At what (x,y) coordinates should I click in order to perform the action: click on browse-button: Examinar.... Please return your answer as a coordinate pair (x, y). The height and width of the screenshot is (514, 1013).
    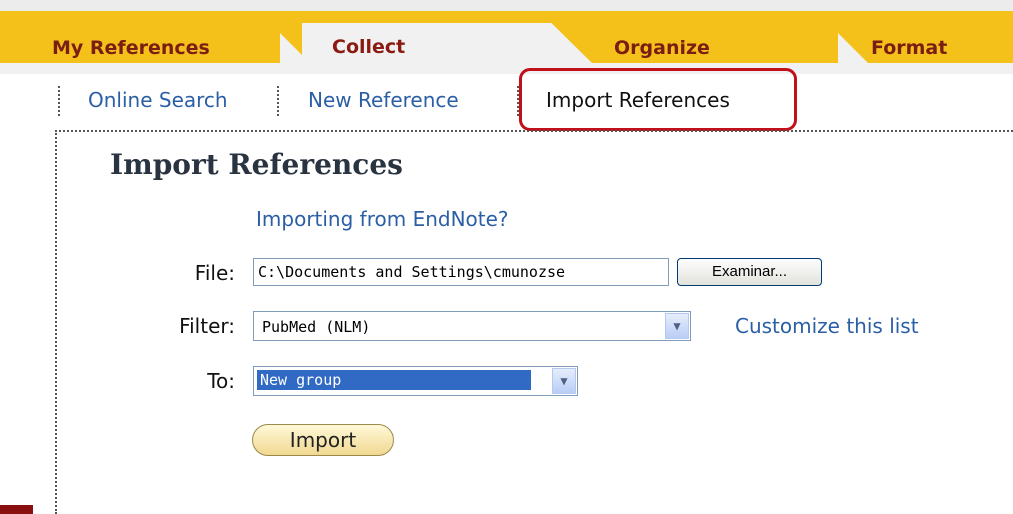
    Looking at the image, I should click on (749, 272).